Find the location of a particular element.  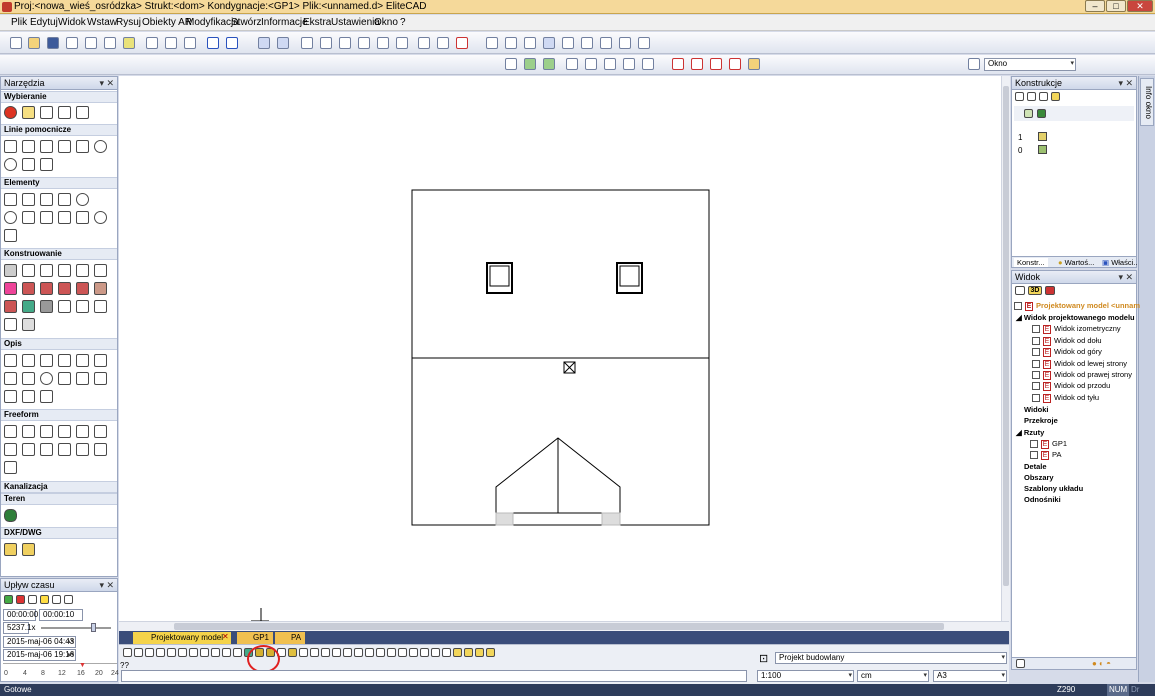

align-icon is located at coordinates (347, 652).